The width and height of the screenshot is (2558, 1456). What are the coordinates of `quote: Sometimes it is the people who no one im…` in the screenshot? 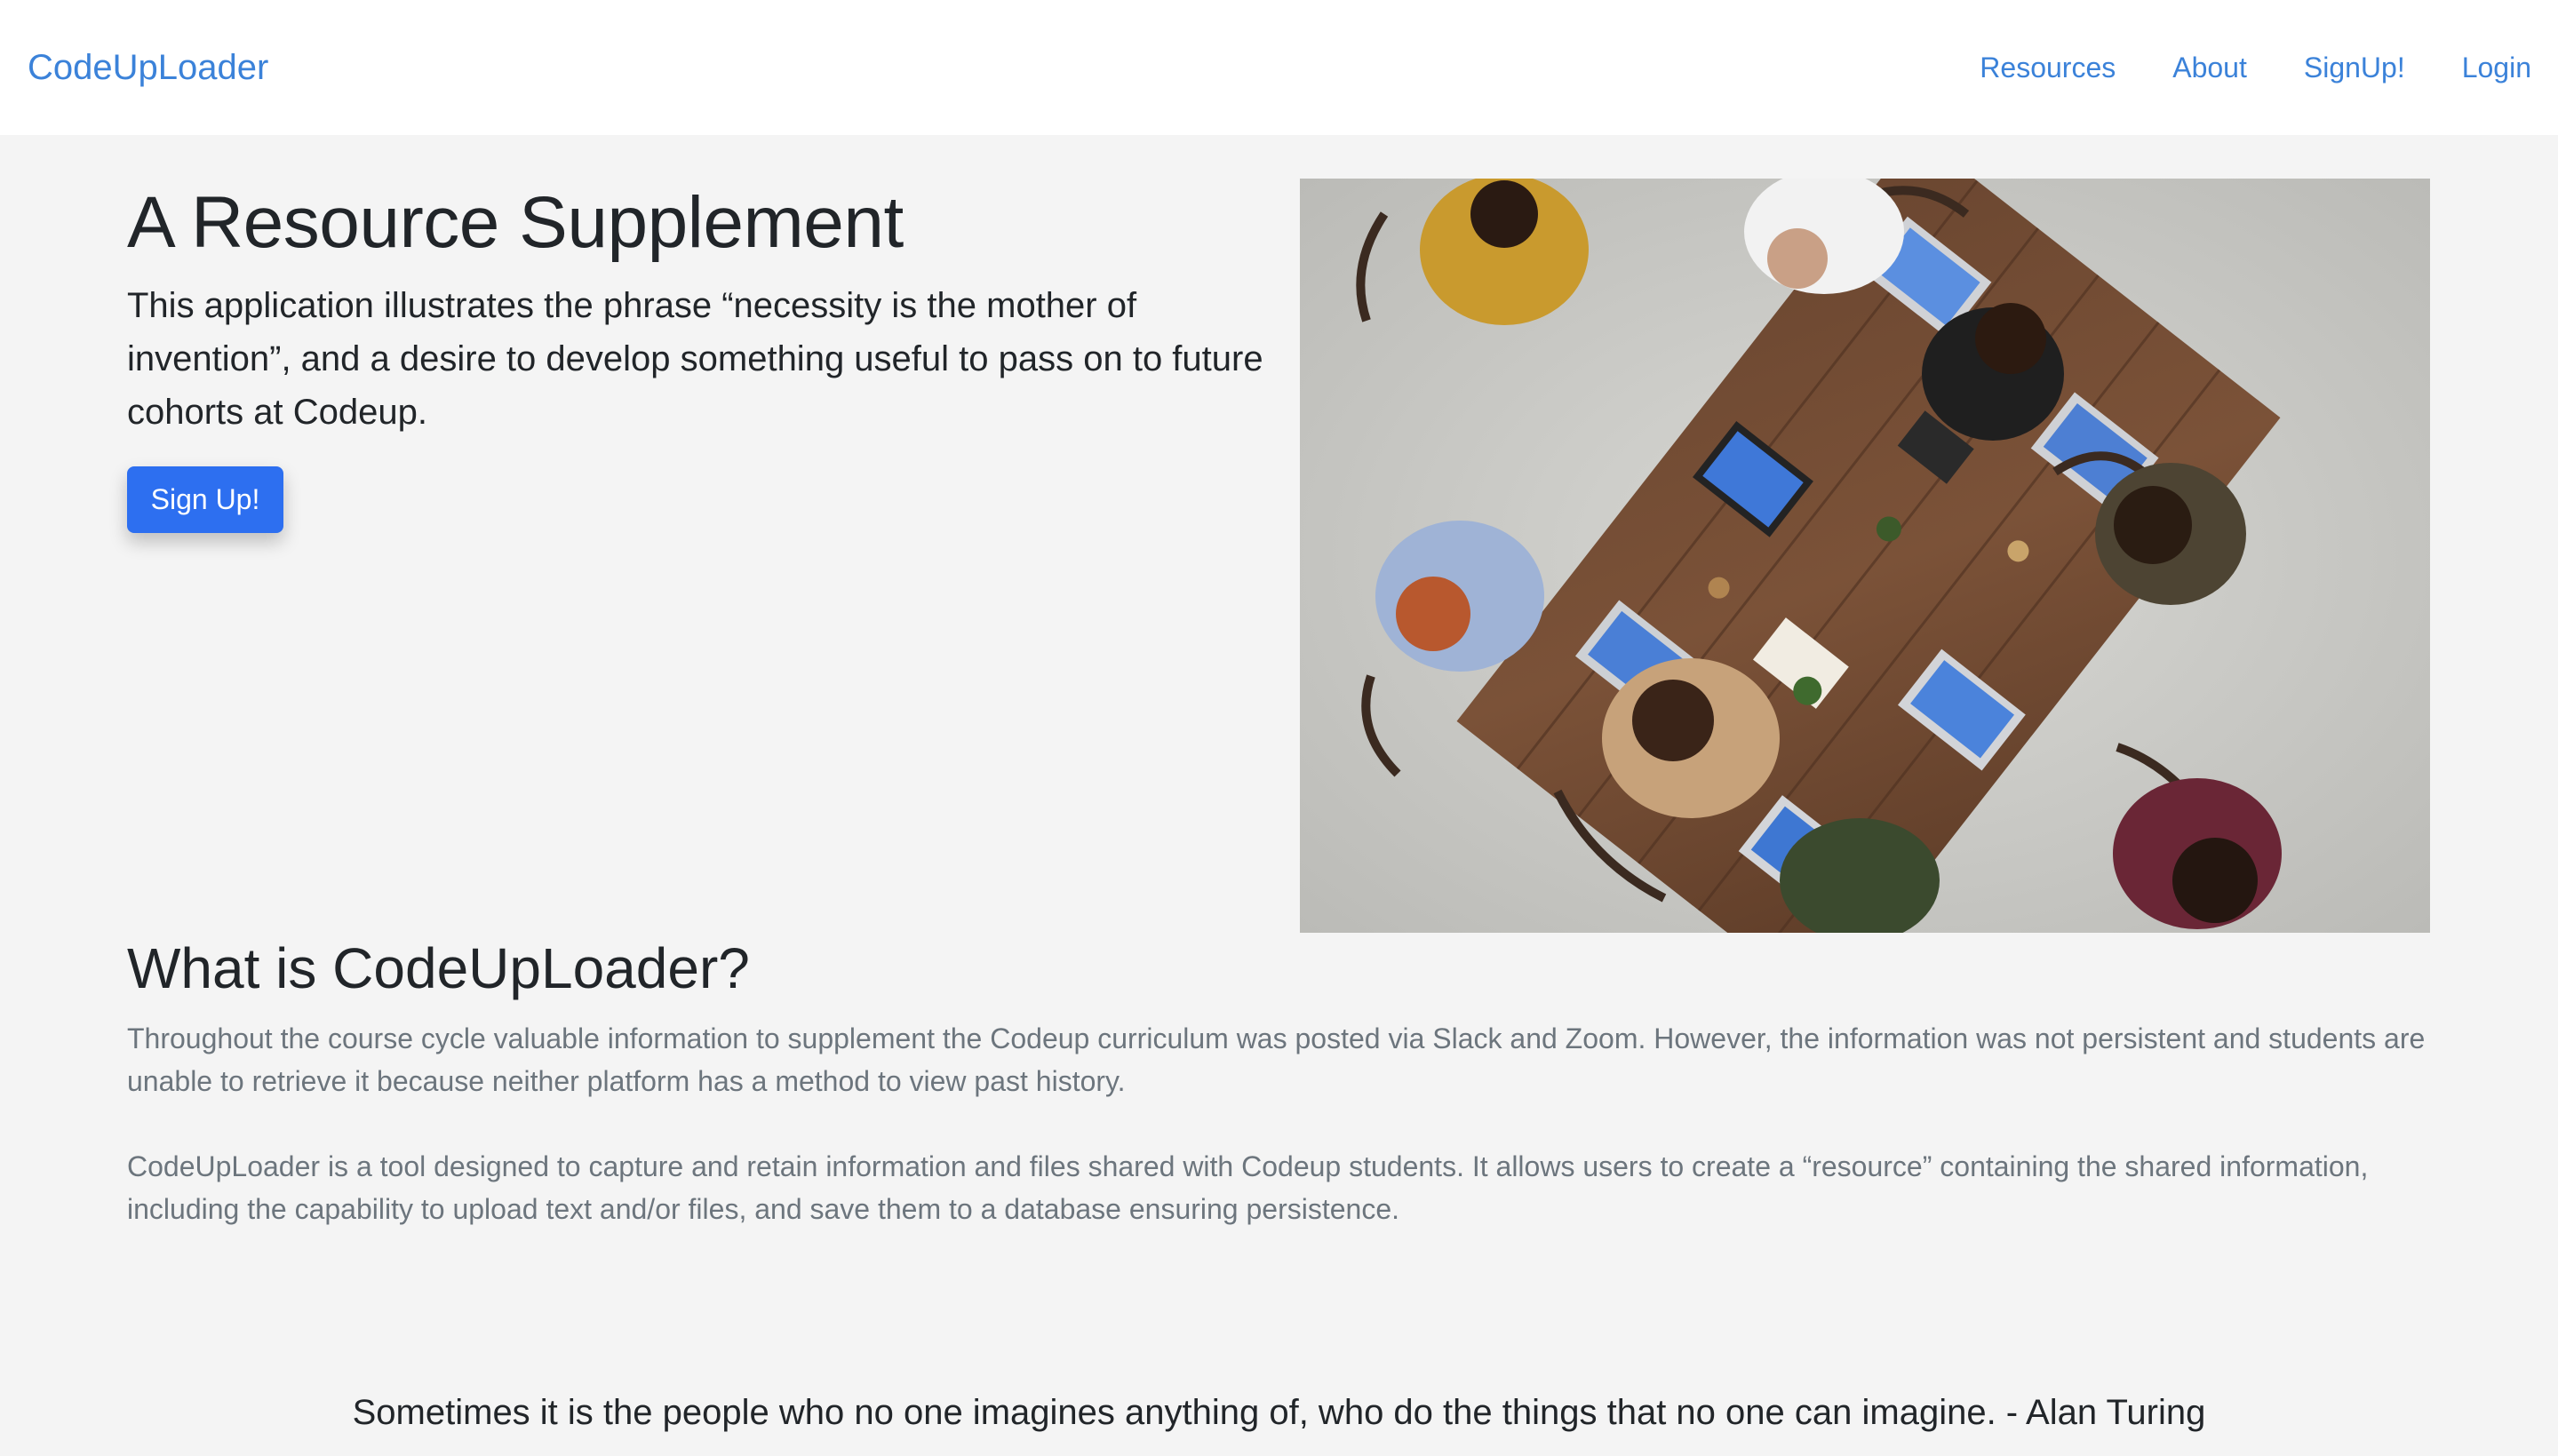 It's located at (1279, 1412).